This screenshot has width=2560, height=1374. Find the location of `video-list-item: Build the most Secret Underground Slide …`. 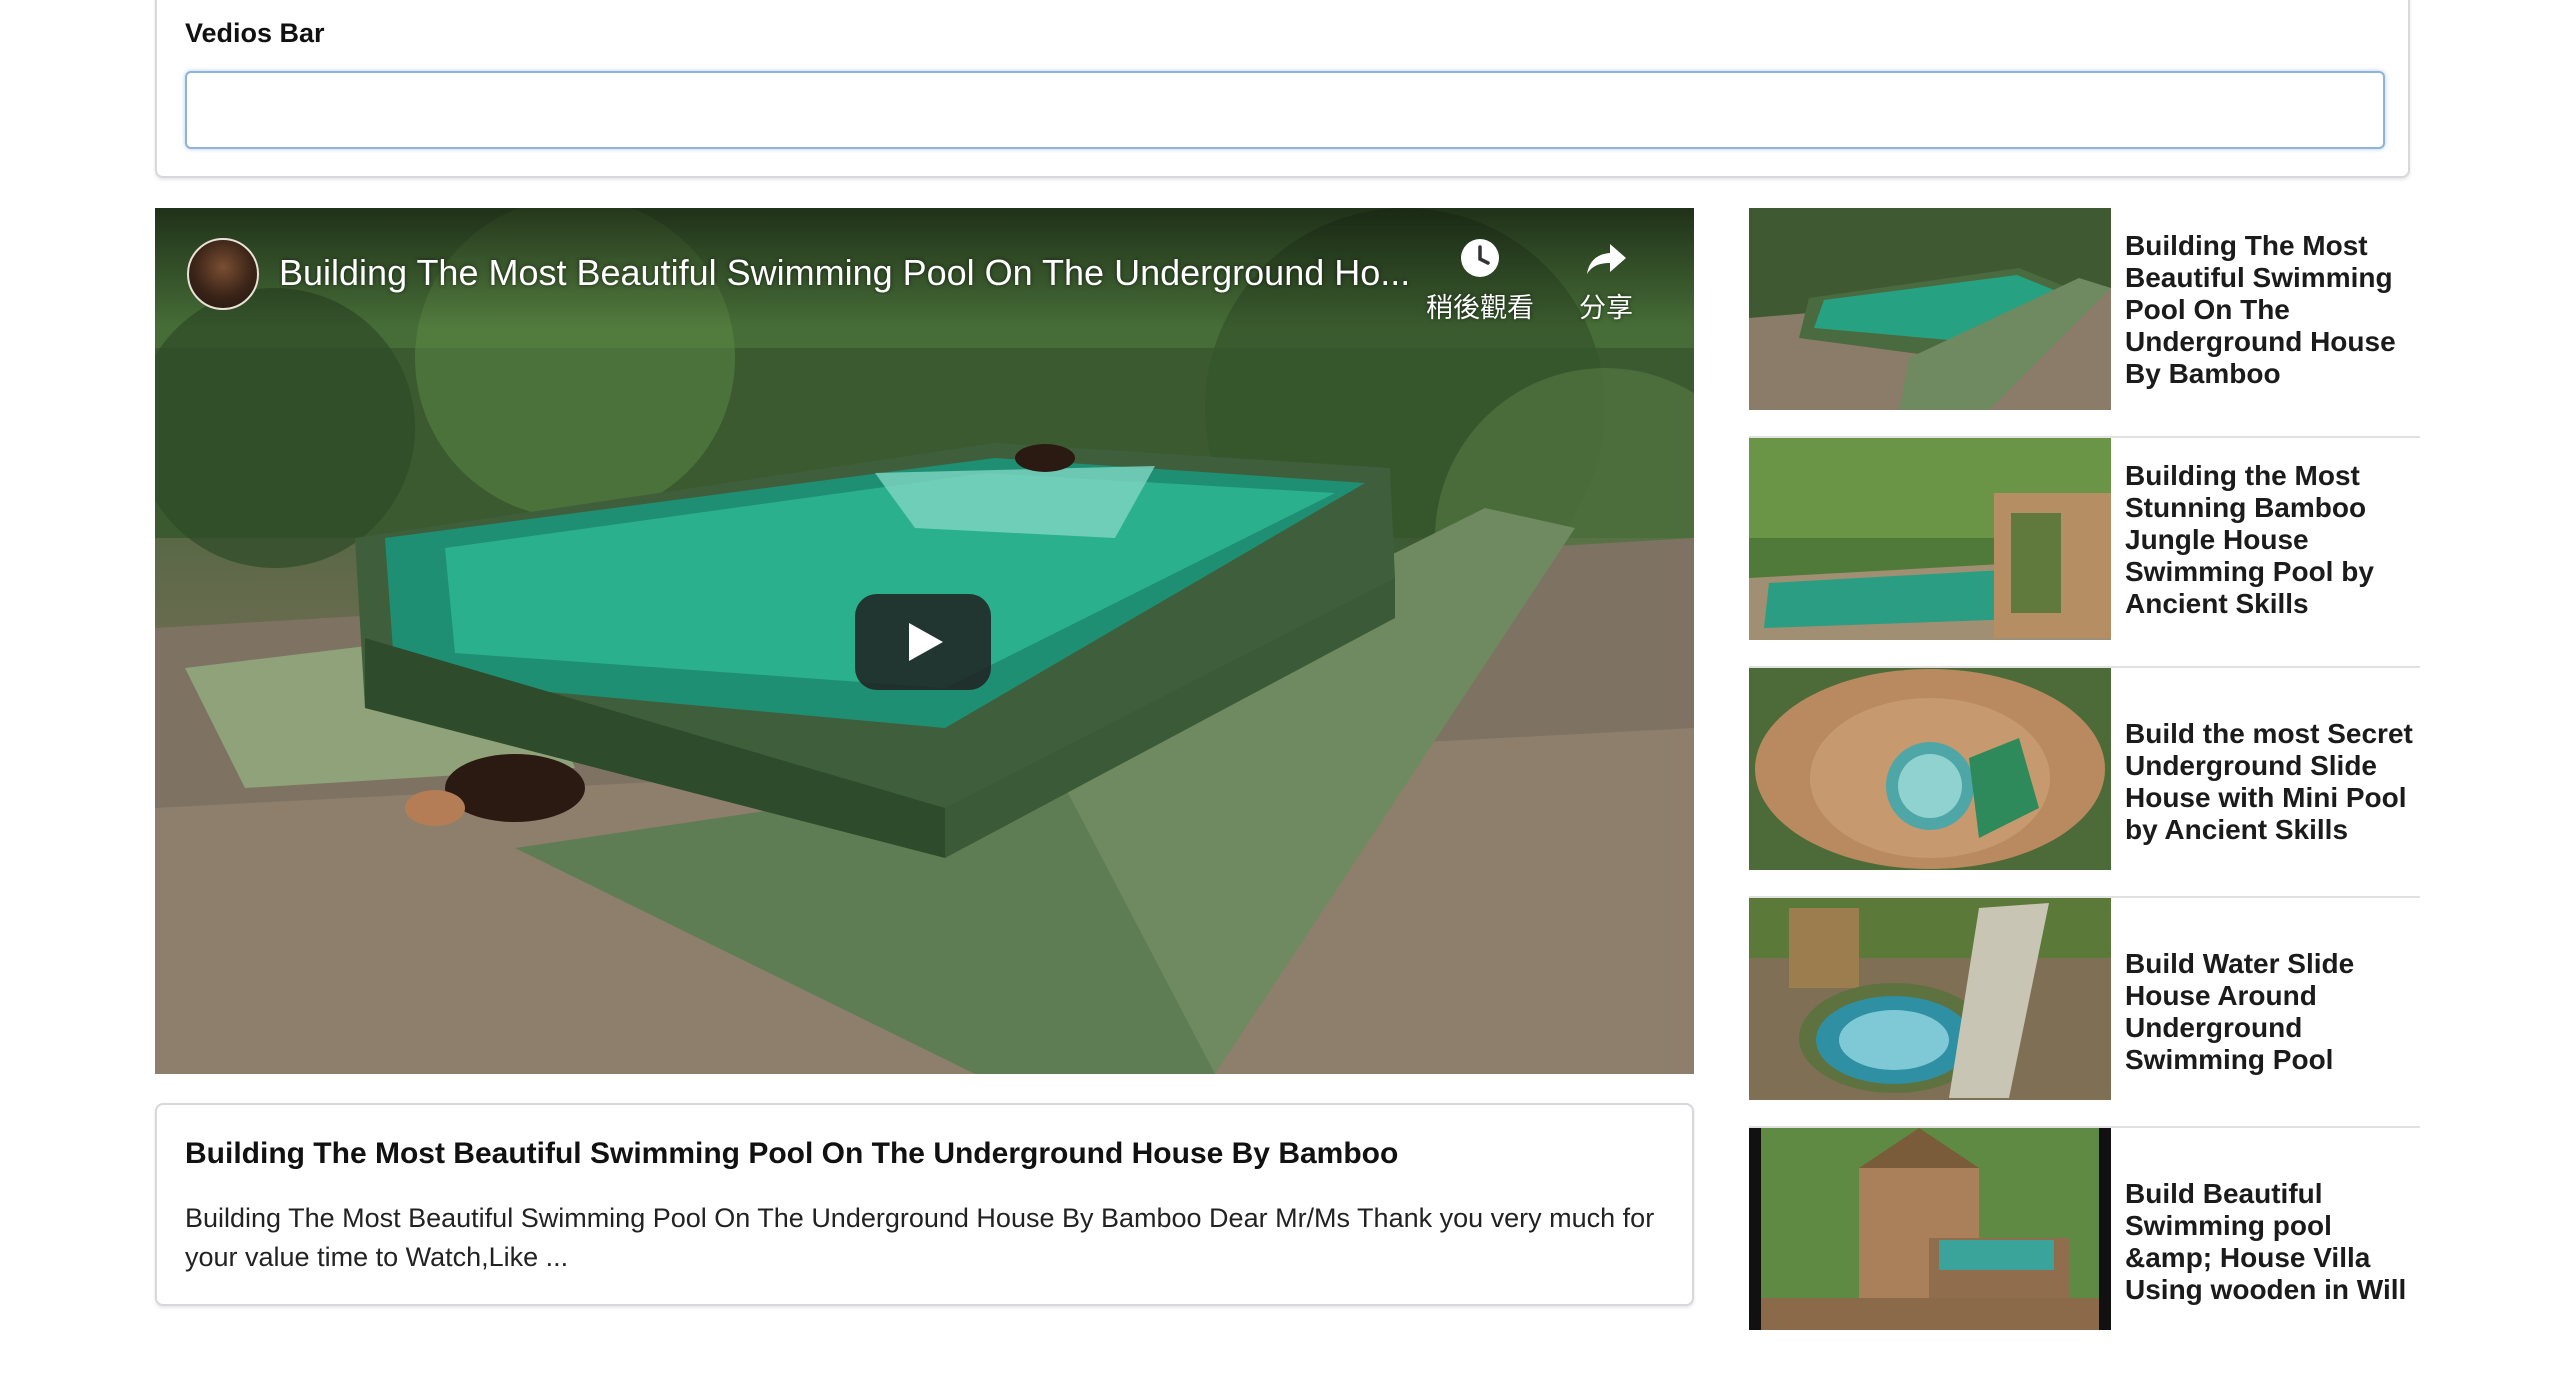

video-list-item: Build the most Secret Underground Slide … is located at coordinates (2084, 783).